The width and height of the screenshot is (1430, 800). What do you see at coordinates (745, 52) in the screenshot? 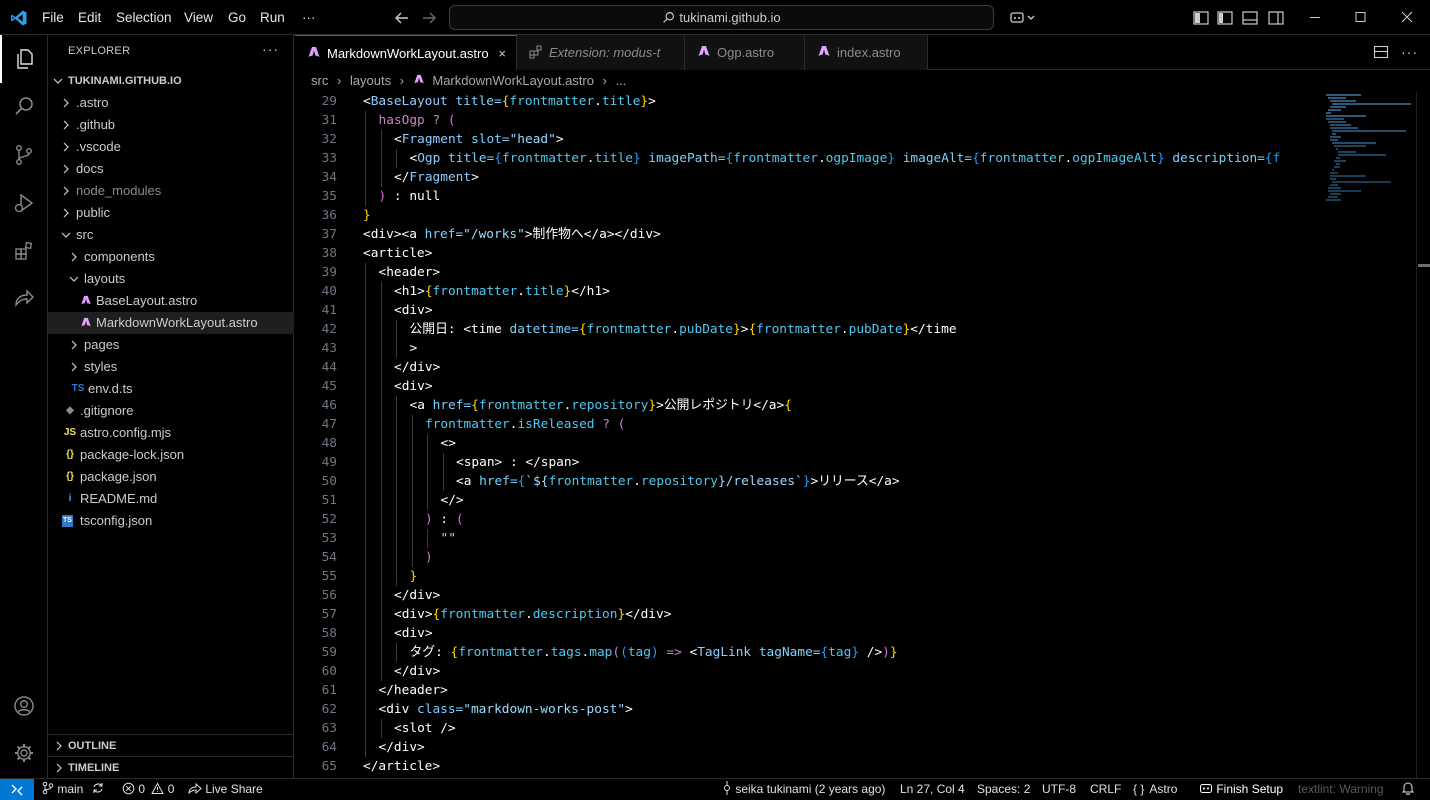
I see `tab-ogp: Ogp.astro` at bounding box center [745, 52].